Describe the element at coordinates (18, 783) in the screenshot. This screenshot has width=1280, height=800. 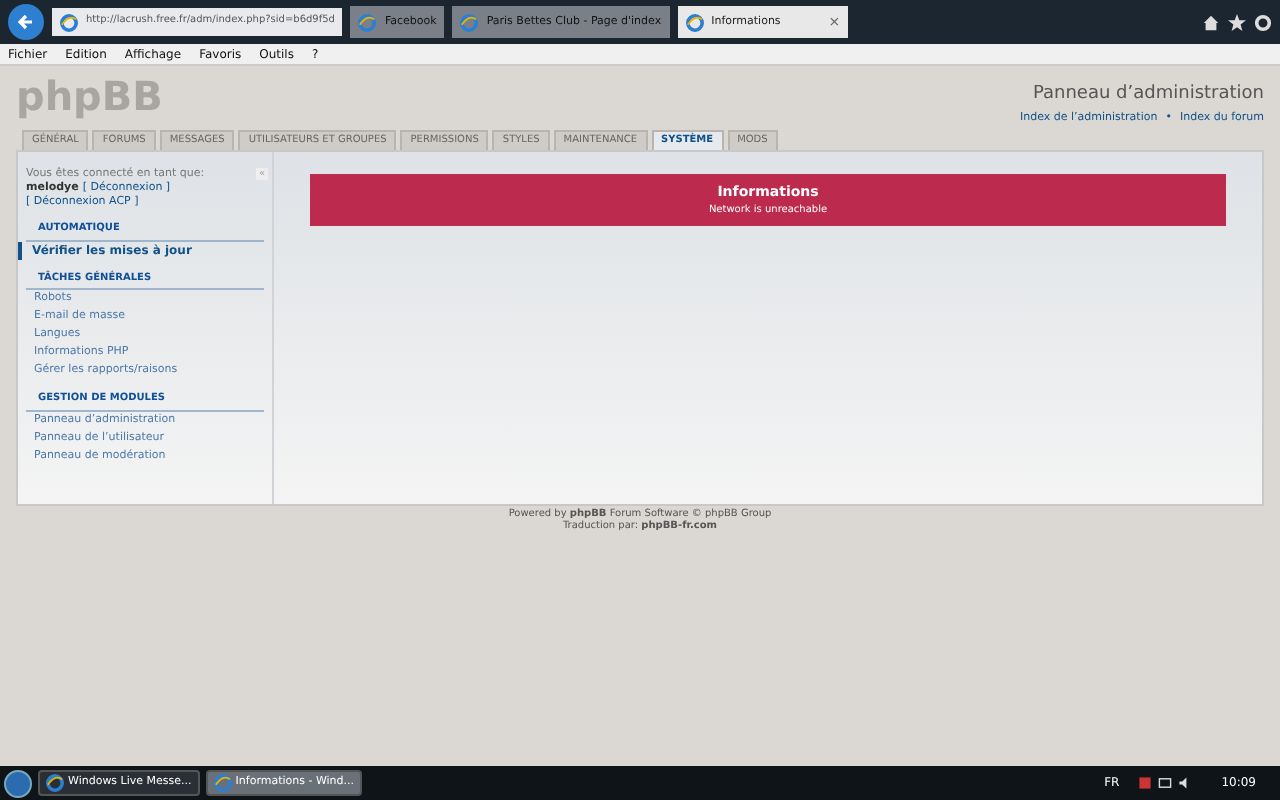
I see `start-button` at that location.